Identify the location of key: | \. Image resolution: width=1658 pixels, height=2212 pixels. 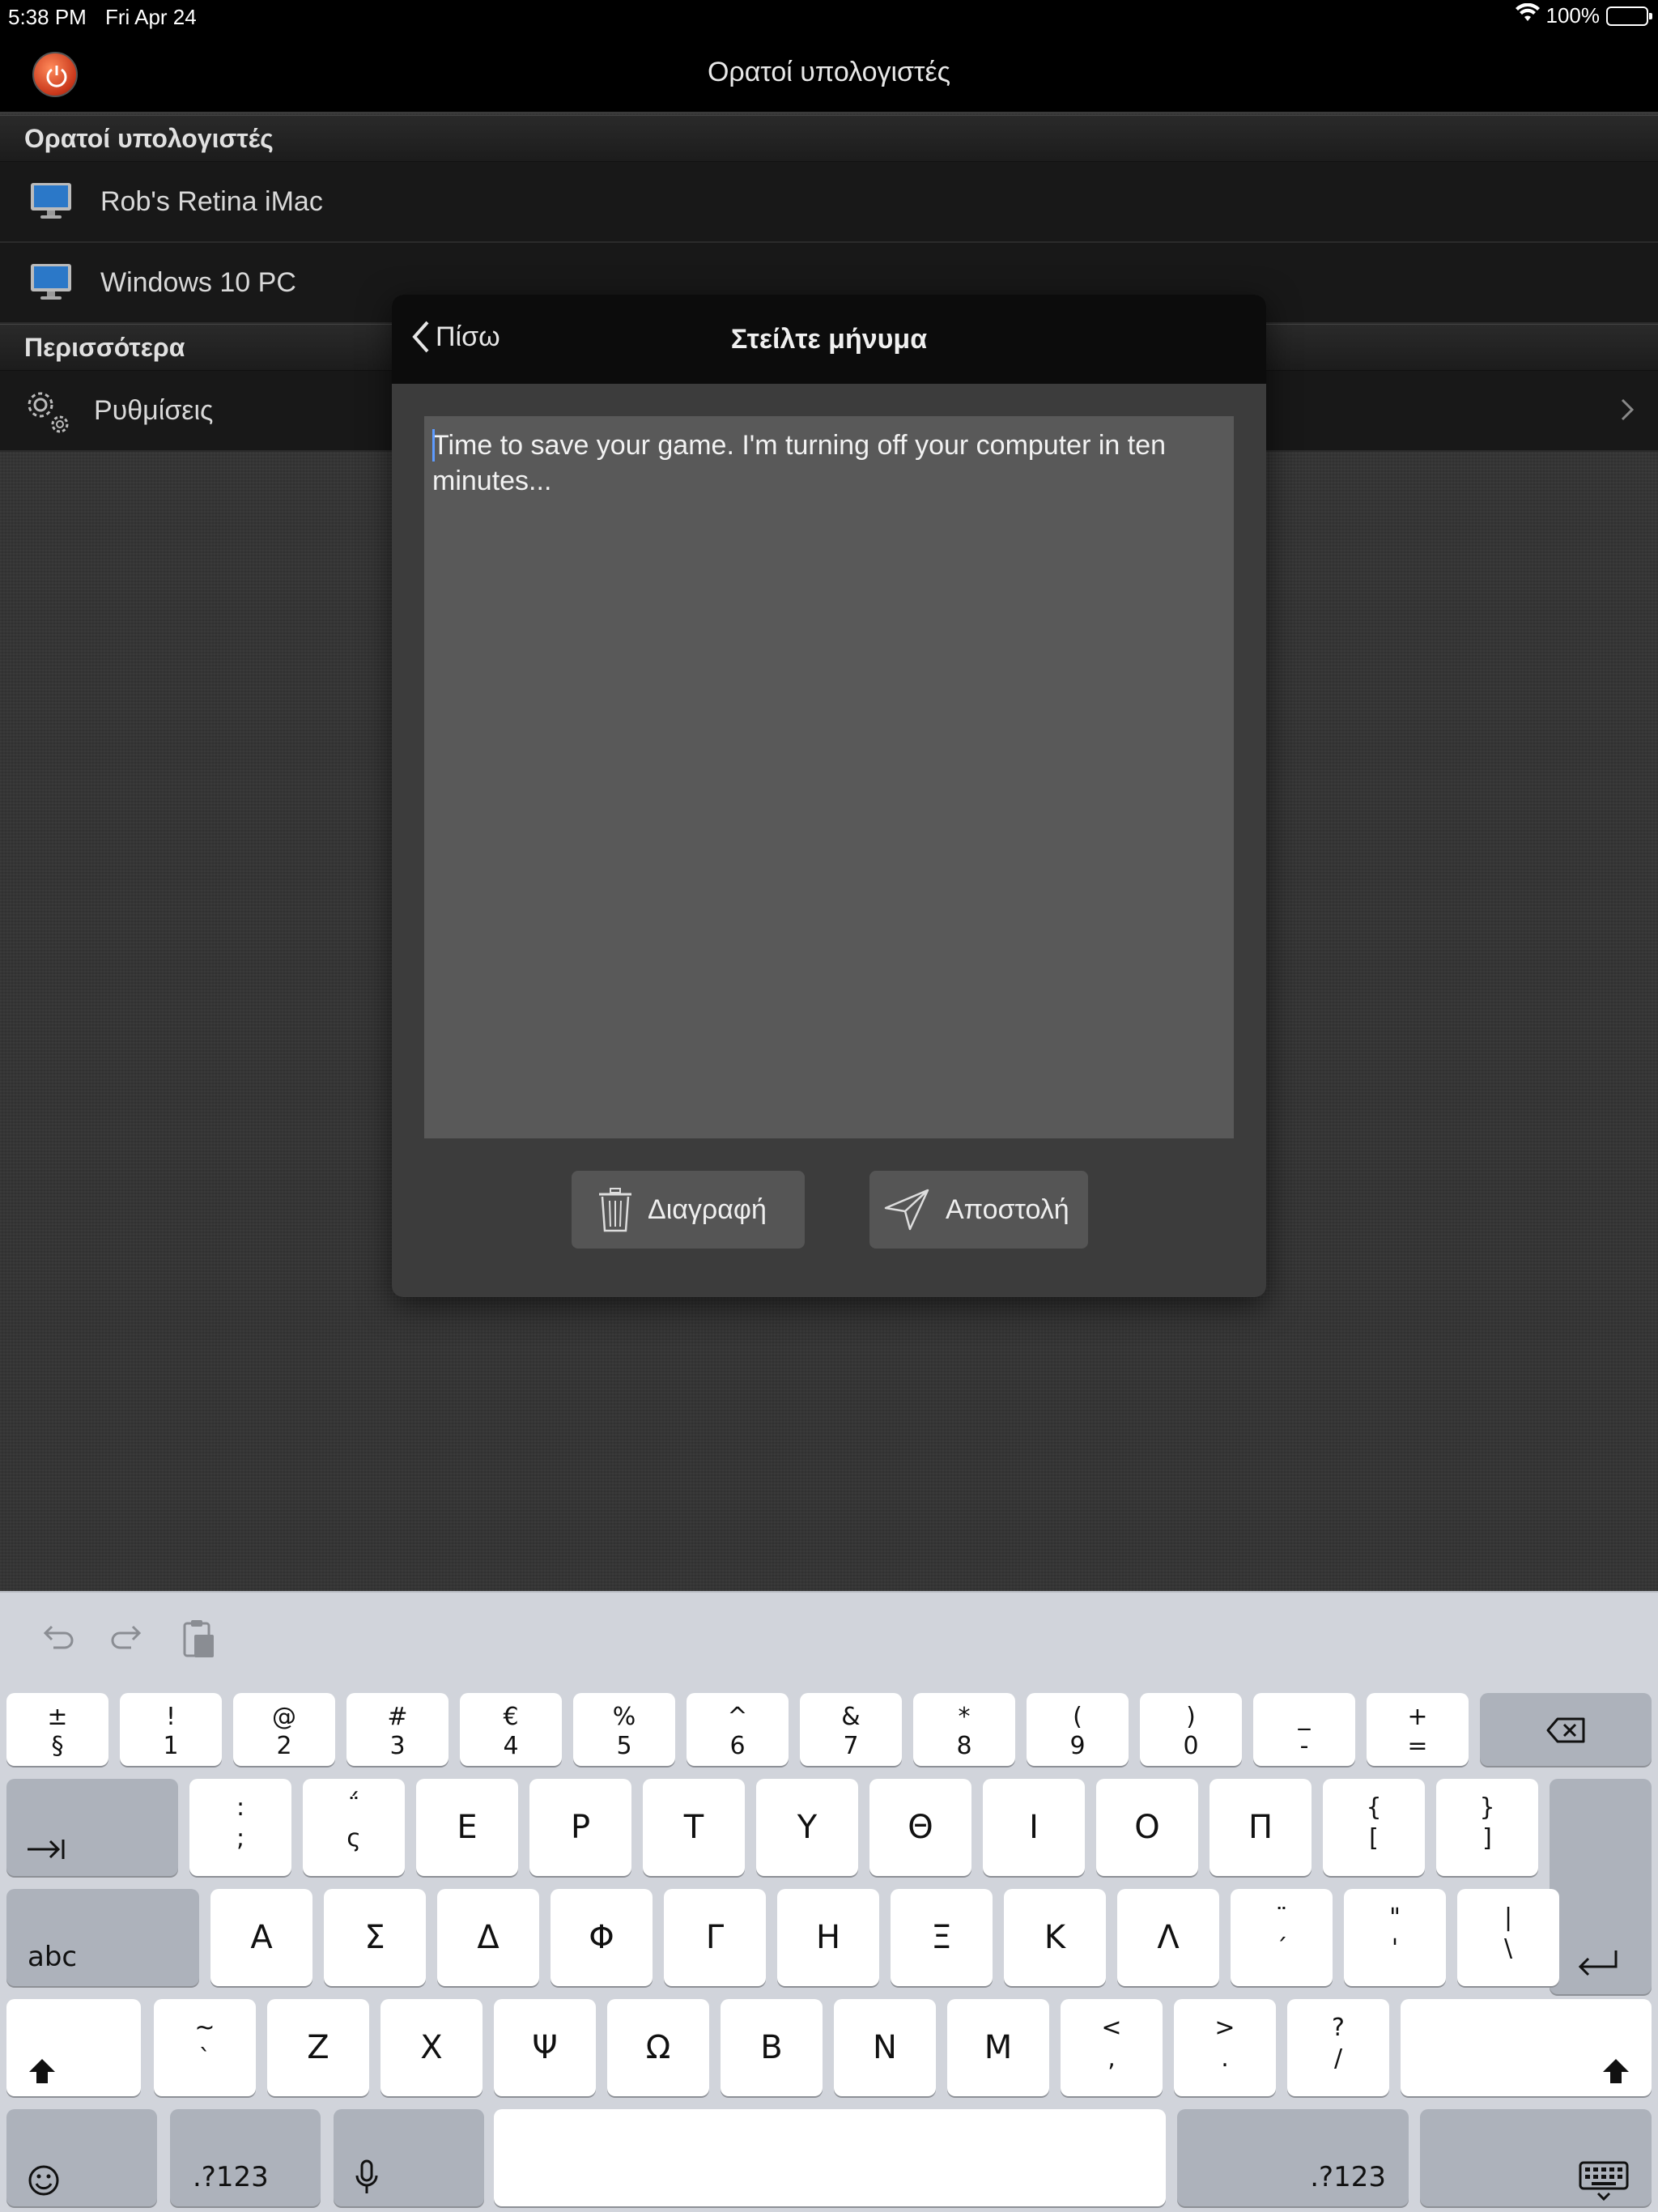
(1508, 1938).